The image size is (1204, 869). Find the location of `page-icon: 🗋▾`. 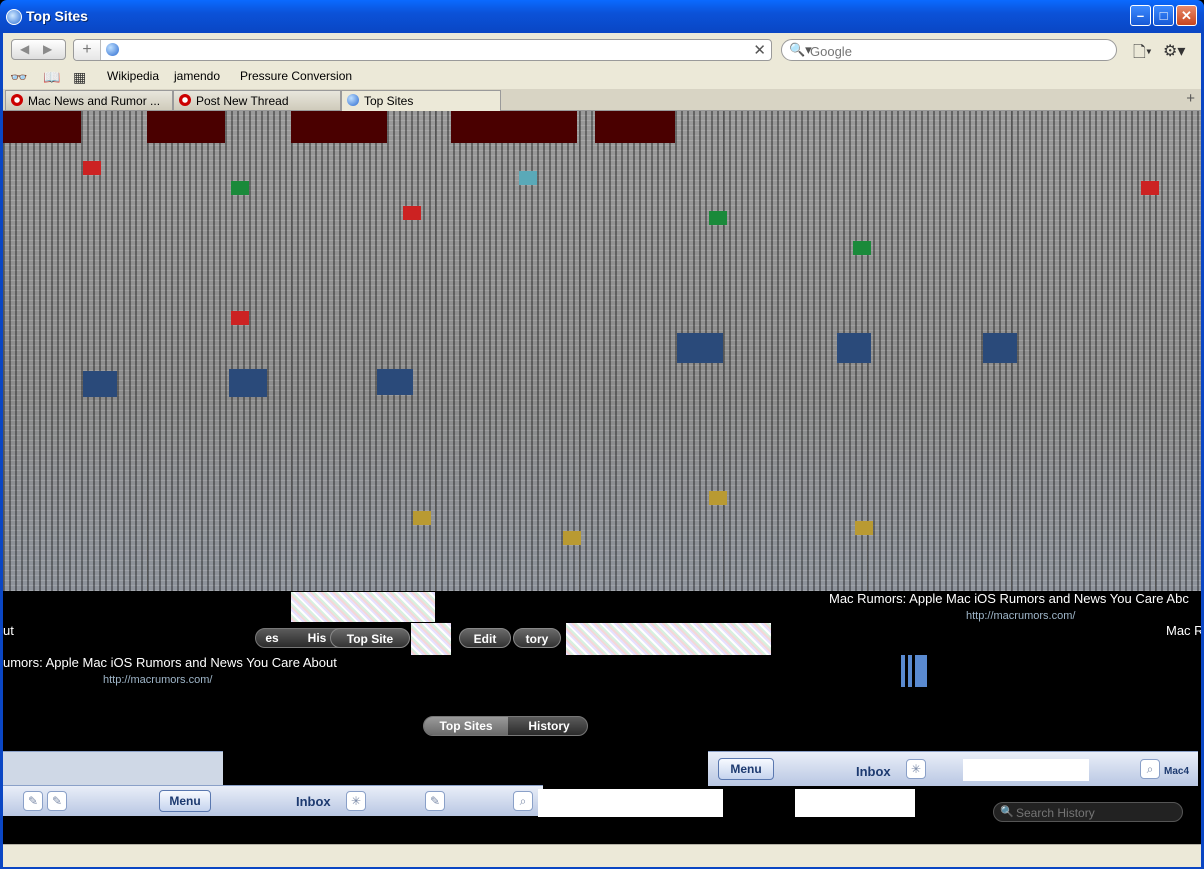

page-icon: 🗋▾ is located at coordinates (1142, 54).